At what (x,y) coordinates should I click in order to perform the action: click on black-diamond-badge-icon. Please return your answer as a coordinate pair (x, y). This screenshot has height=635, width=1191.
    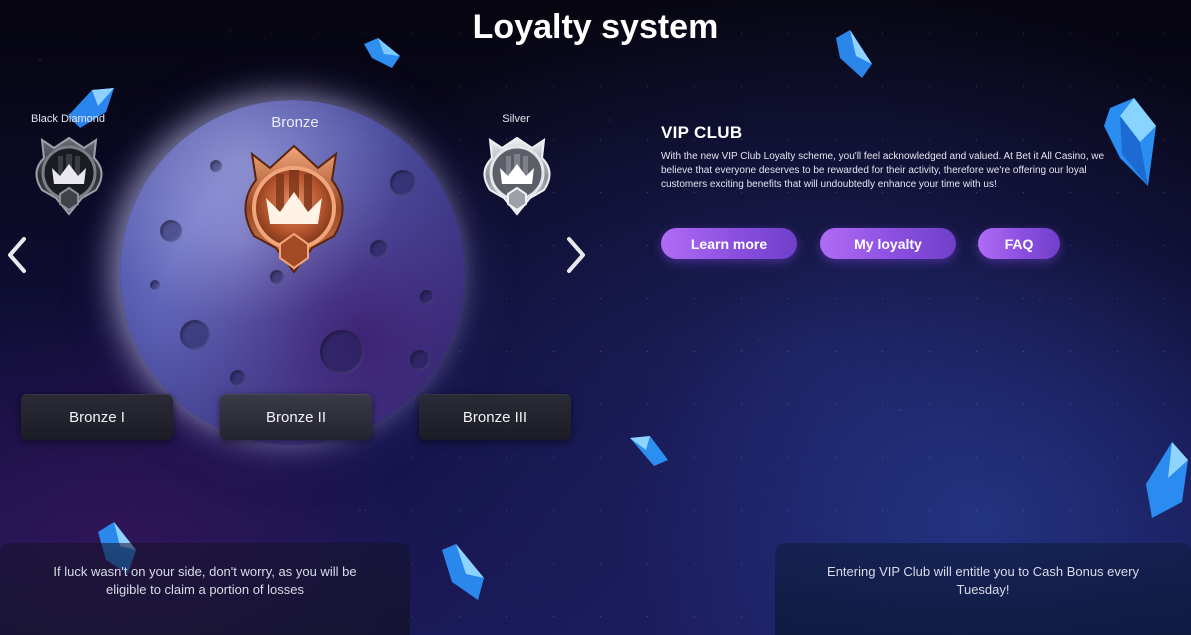
    Looking at the image, I should click on (69, 173).